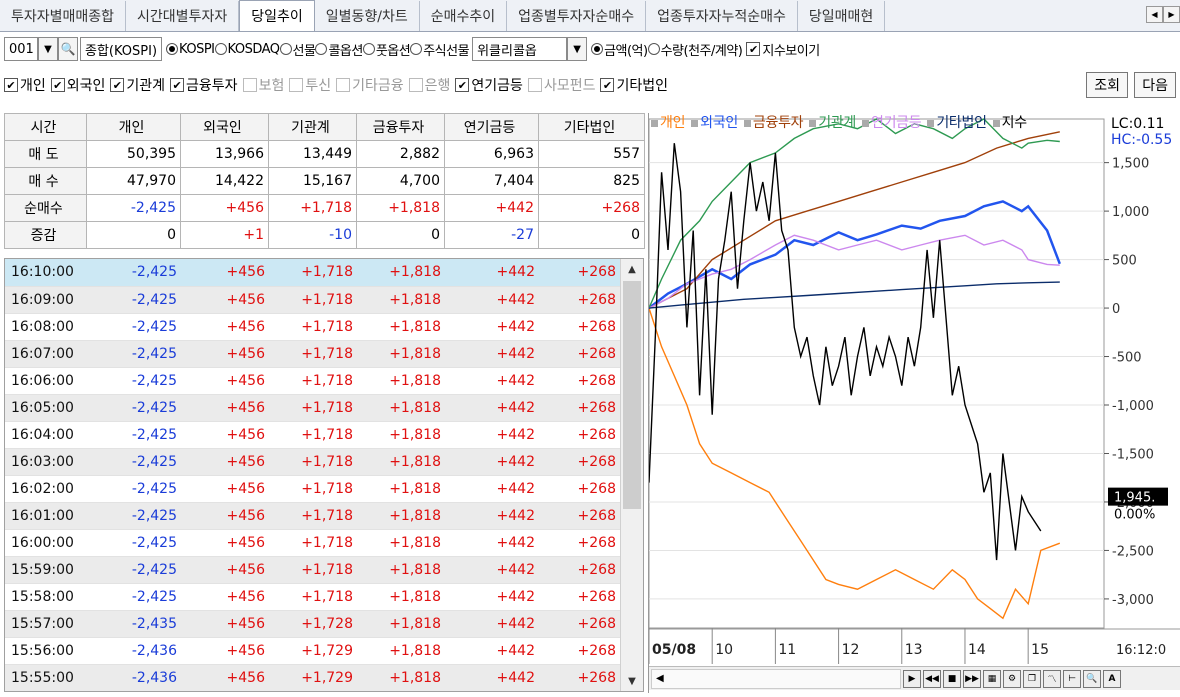 The width and height of the screenshot is (1180, 697). What do you see at coordinates (312, 516) in the screenshot?
I see `time-row: 16:01:00 -2,425 +456 +1,718 +1,818 +442 +268` at bounding box center [312, 516].